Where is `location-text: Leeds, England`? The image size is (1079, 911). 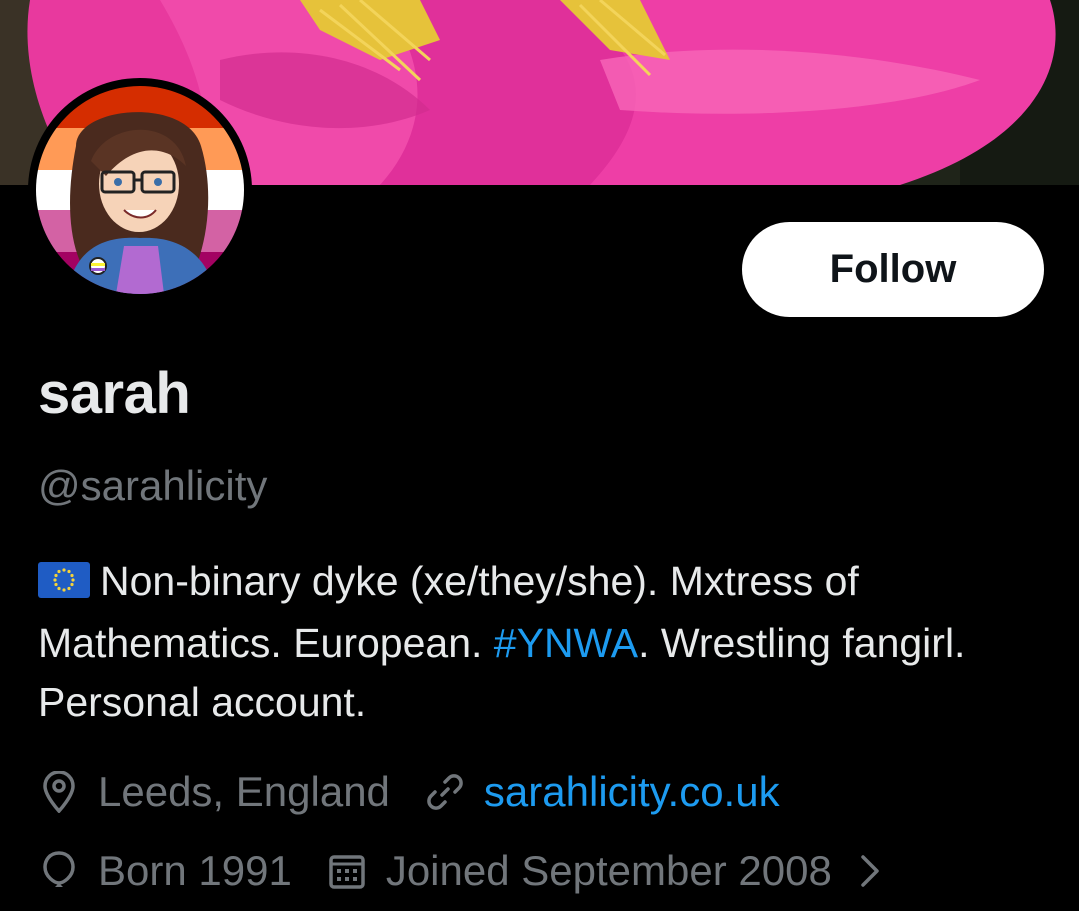 location-text: Leeds, England is located at coordinates (244, 791).